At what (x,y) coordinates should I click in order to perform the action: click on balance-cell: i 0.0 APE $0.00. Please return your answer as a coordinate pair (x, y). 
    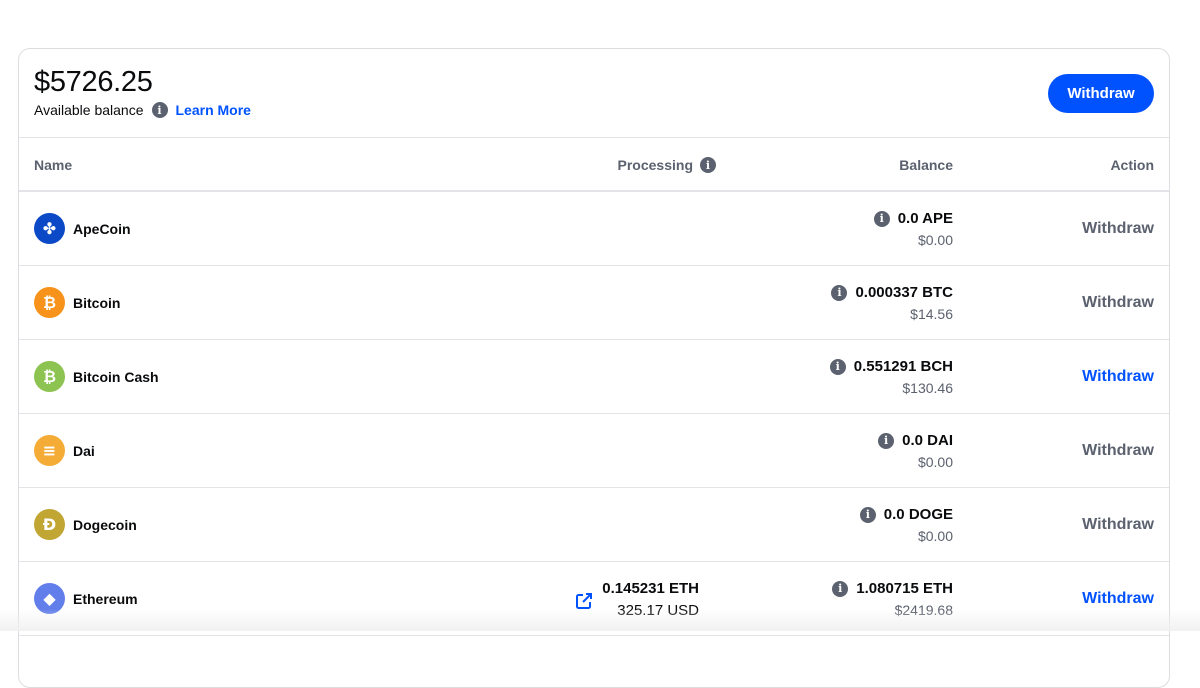
    Looking at the image, I should click on (913, 229).